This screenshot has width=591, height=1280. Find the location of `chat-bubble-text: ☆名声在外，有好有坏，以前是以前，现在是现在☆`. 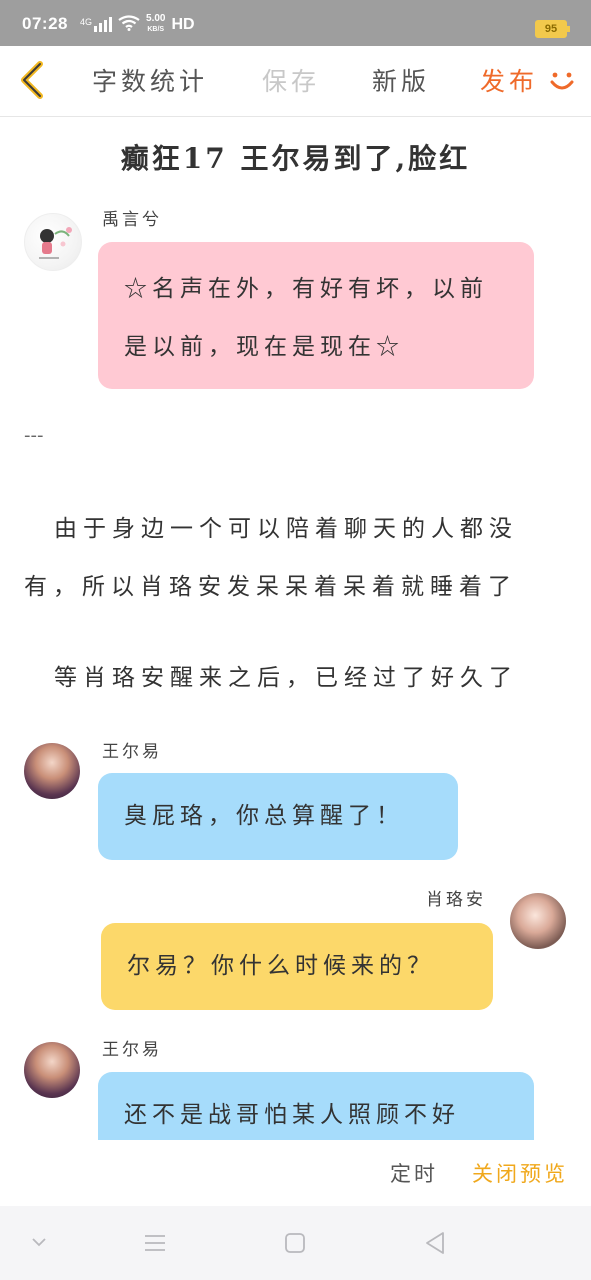

chat-bubble-text: ☆名声在外，有好有坏，以前是以前，现在是现在☆ is located at coordinates (306, 318).